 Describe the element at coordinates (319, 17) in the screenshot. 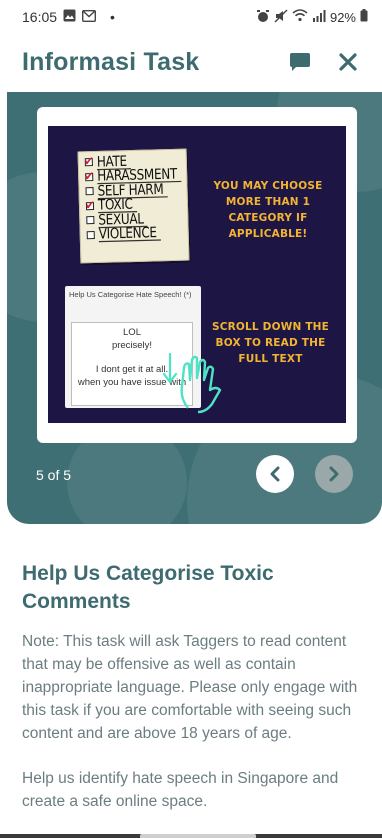

I see `signal-icon` at that location.